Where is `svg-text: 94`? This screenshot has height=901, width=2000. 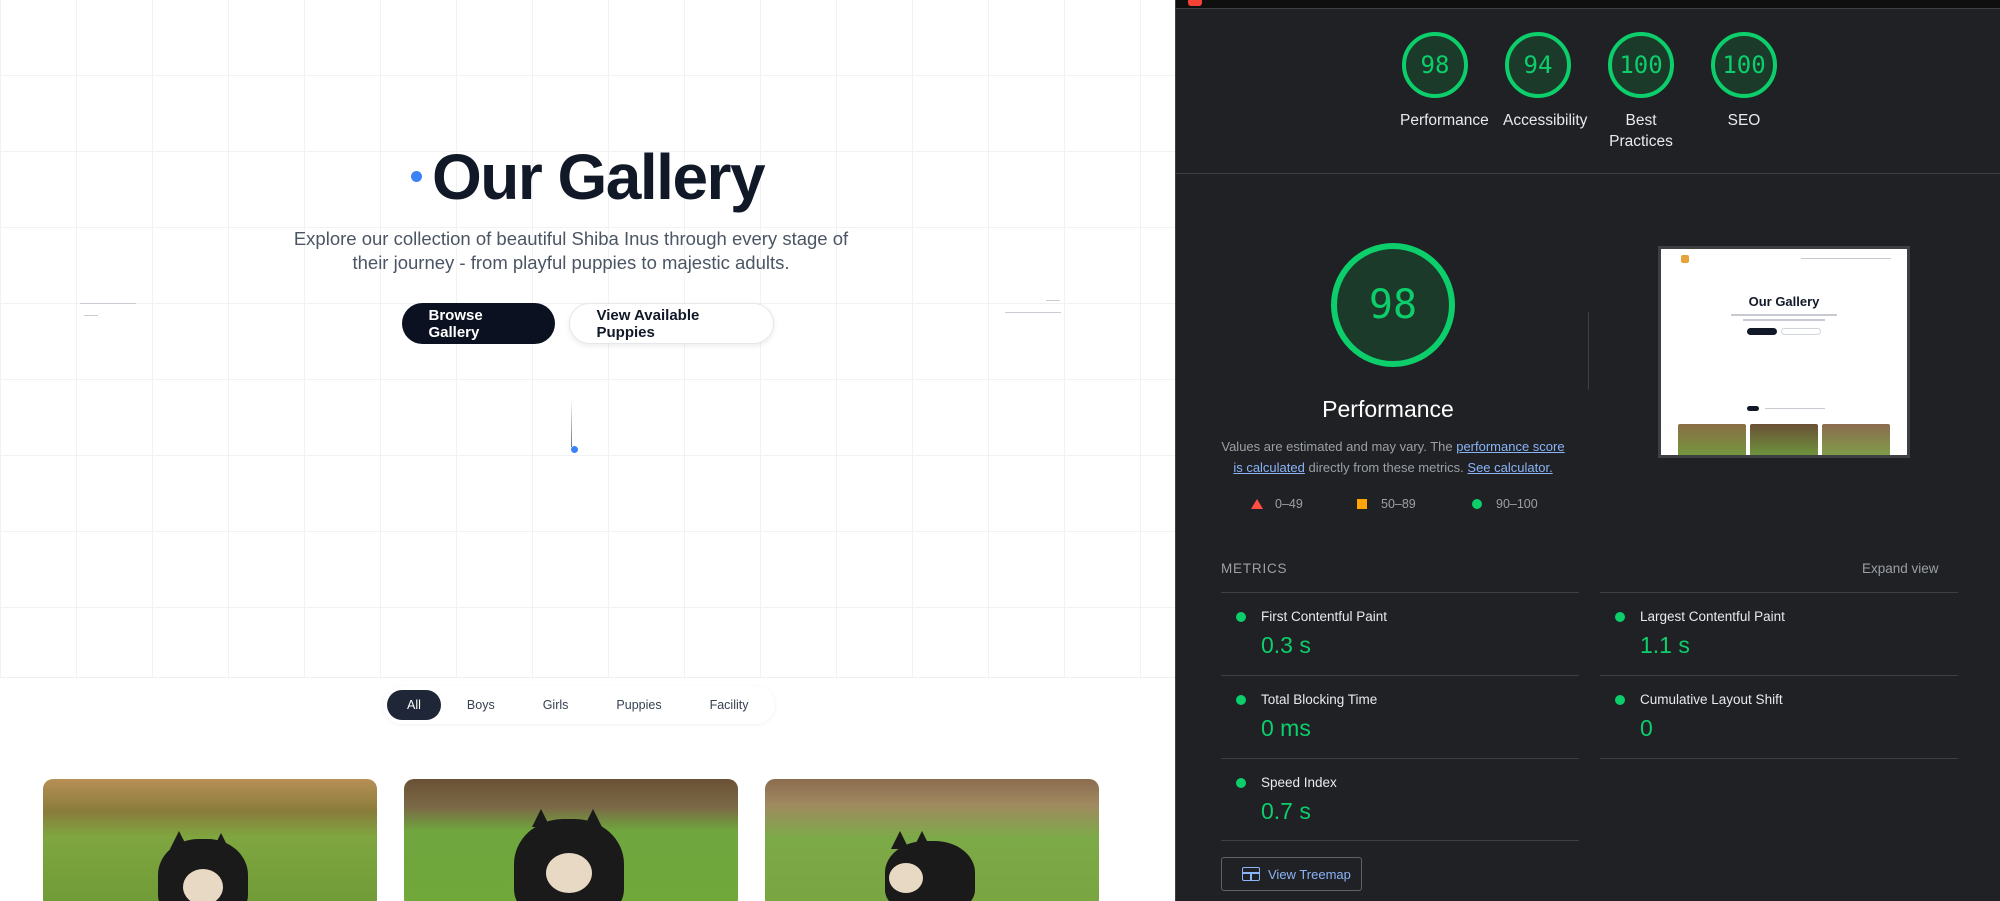 svg-text: 94 is located at coordinates (1538, 65).